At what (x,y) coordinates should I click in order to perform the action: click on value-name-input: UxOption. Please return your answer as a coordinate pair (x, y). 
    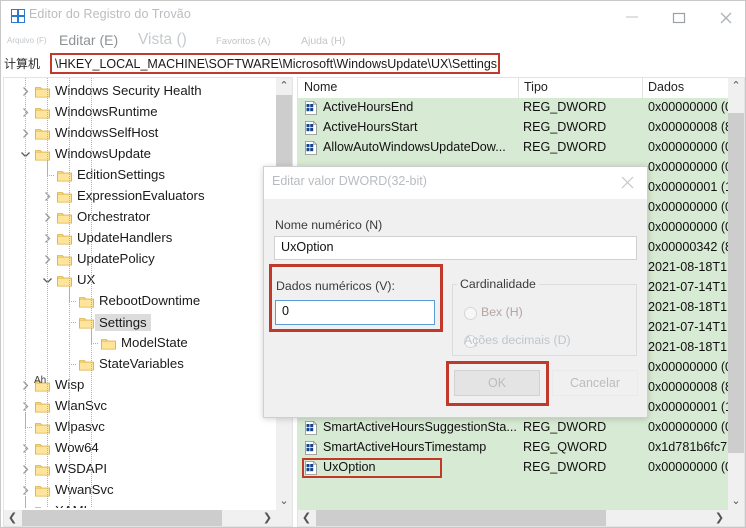
    Looking at the image, I should click on (455, 248).